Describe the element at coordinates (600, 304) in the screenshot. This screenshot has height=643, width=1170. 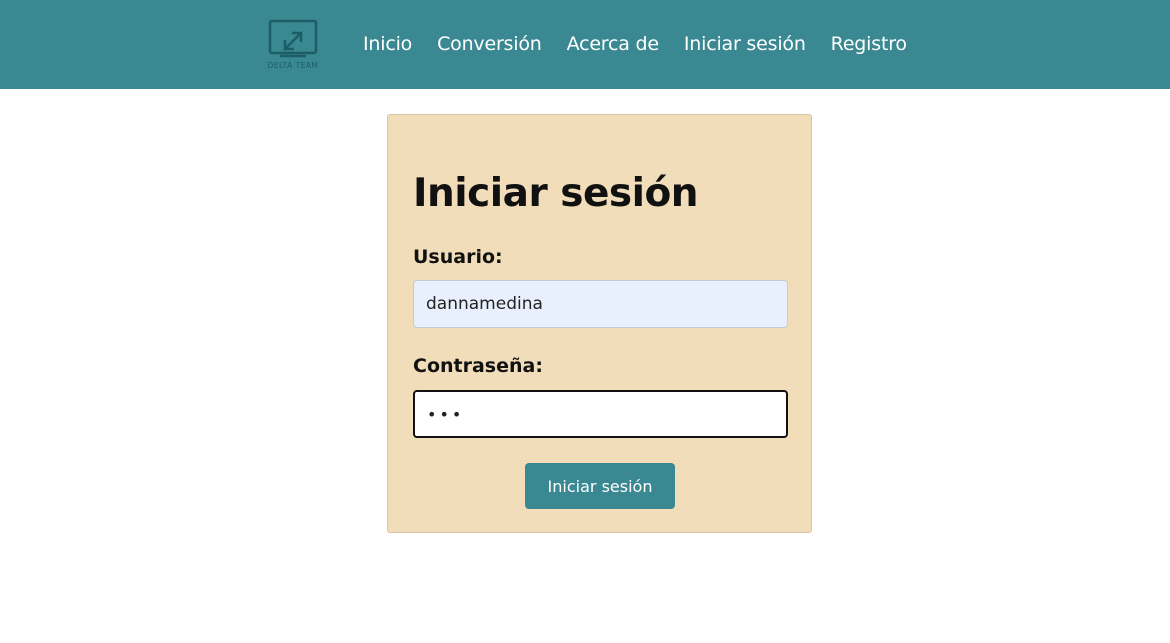
I see `username-input` at that location.